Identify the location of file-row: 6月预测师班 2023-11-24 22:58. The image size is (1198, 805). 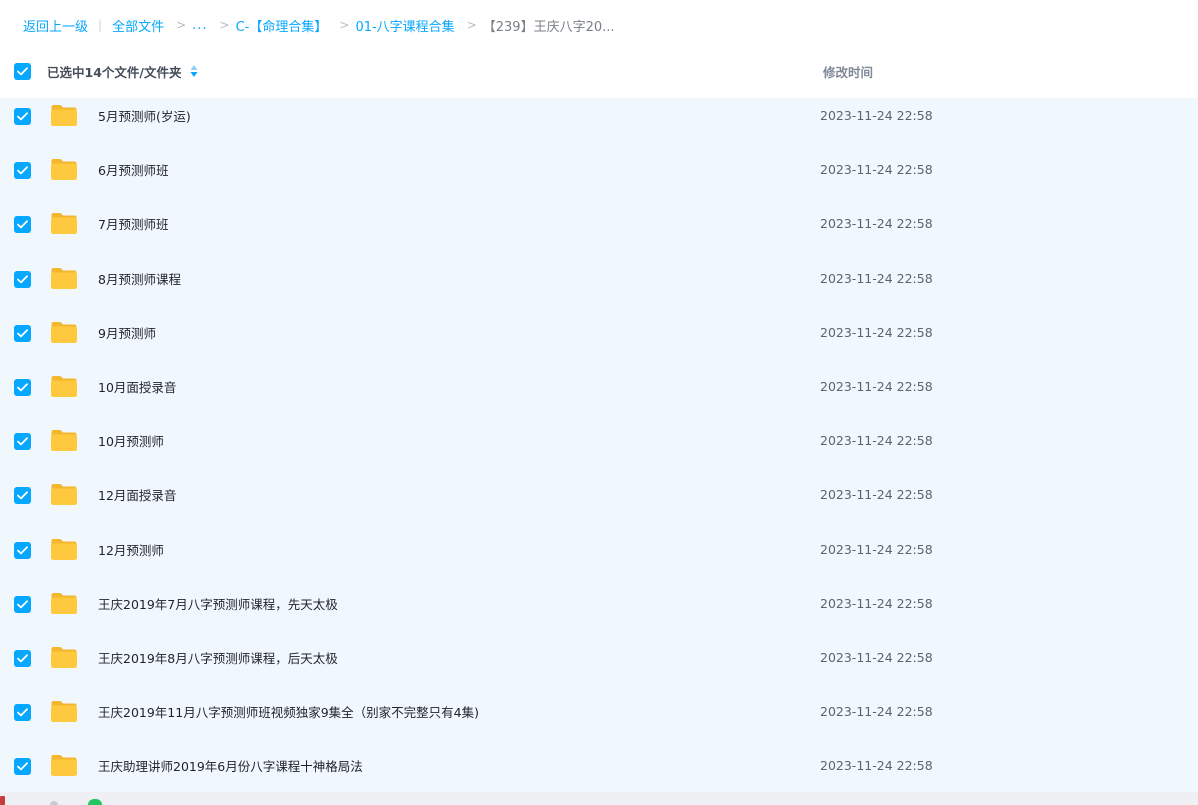
(599, 179).